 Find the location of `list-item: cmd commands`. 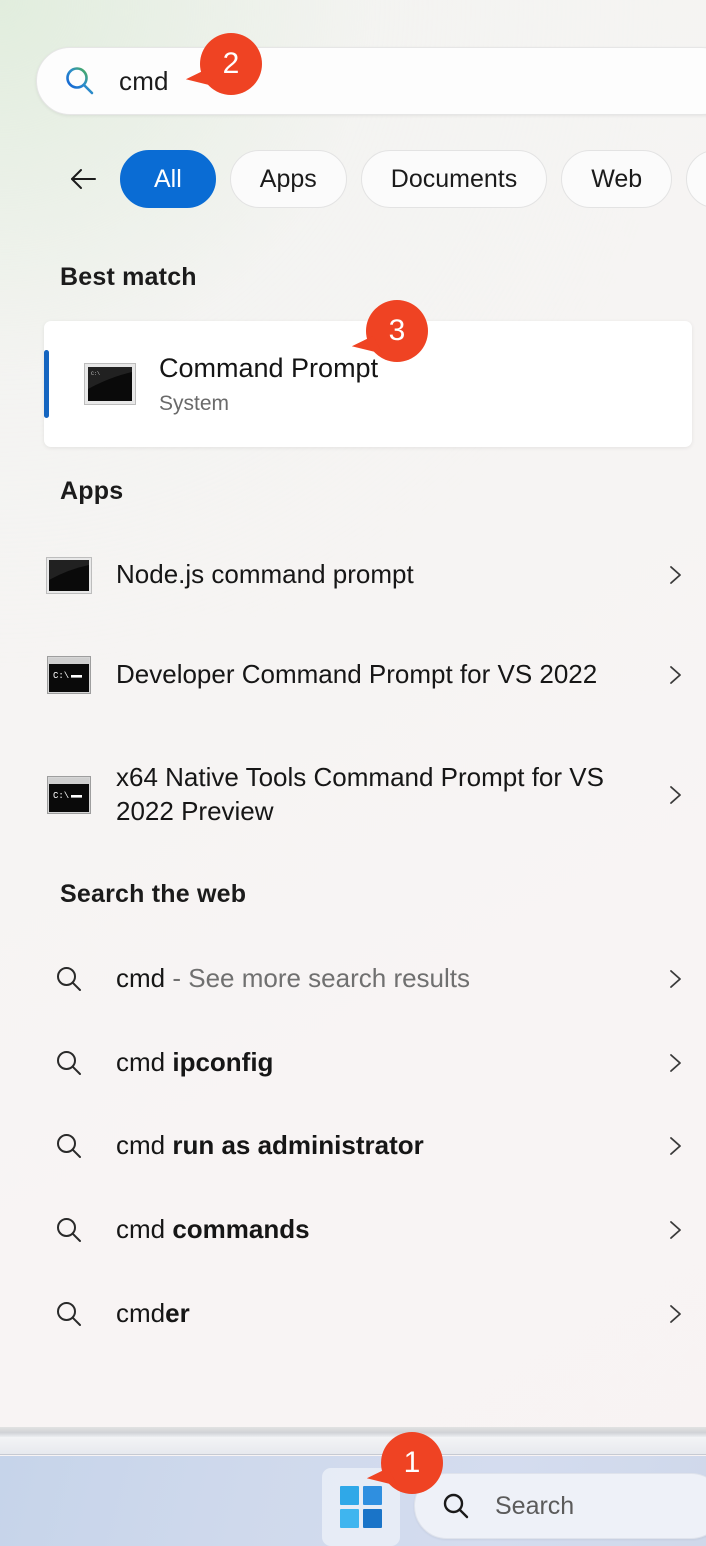

list-item: cmd commands is located at coordinates (368, 1230).